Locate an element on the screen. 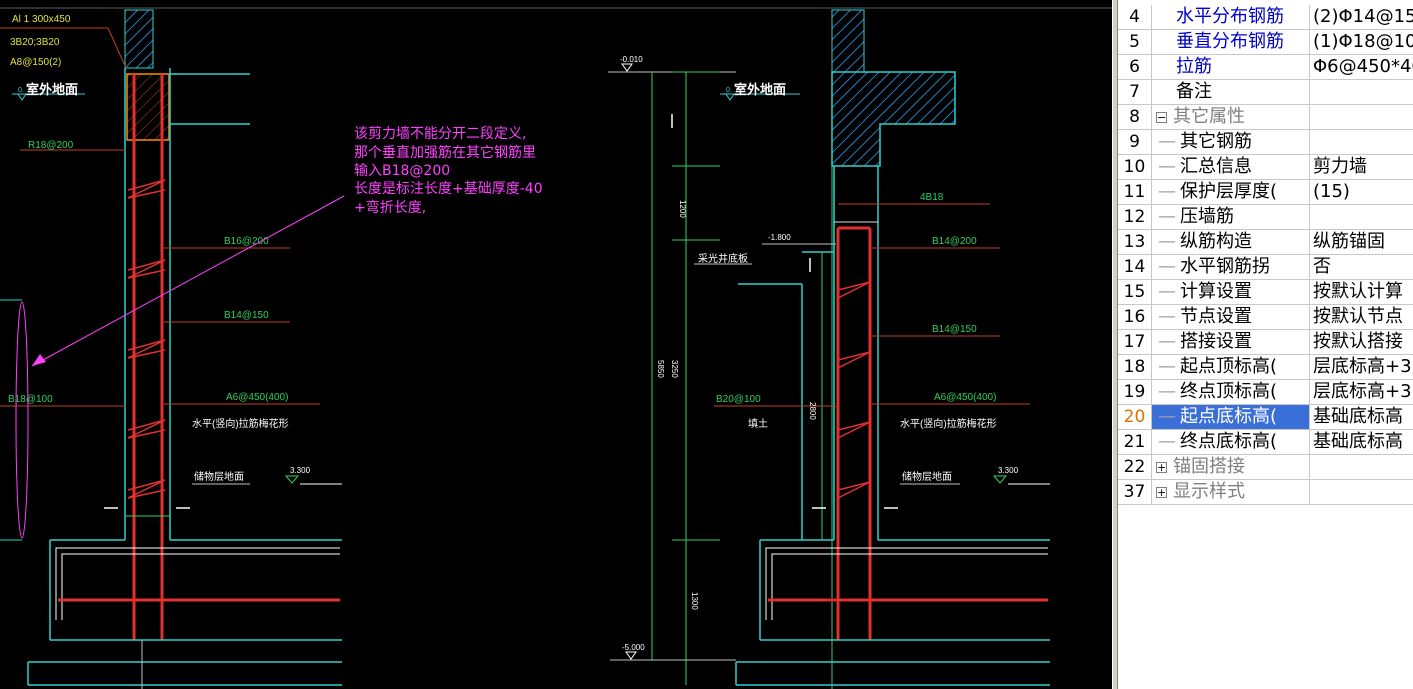  property-name: 纵筋构造 is located at coordinates (1216, 241).